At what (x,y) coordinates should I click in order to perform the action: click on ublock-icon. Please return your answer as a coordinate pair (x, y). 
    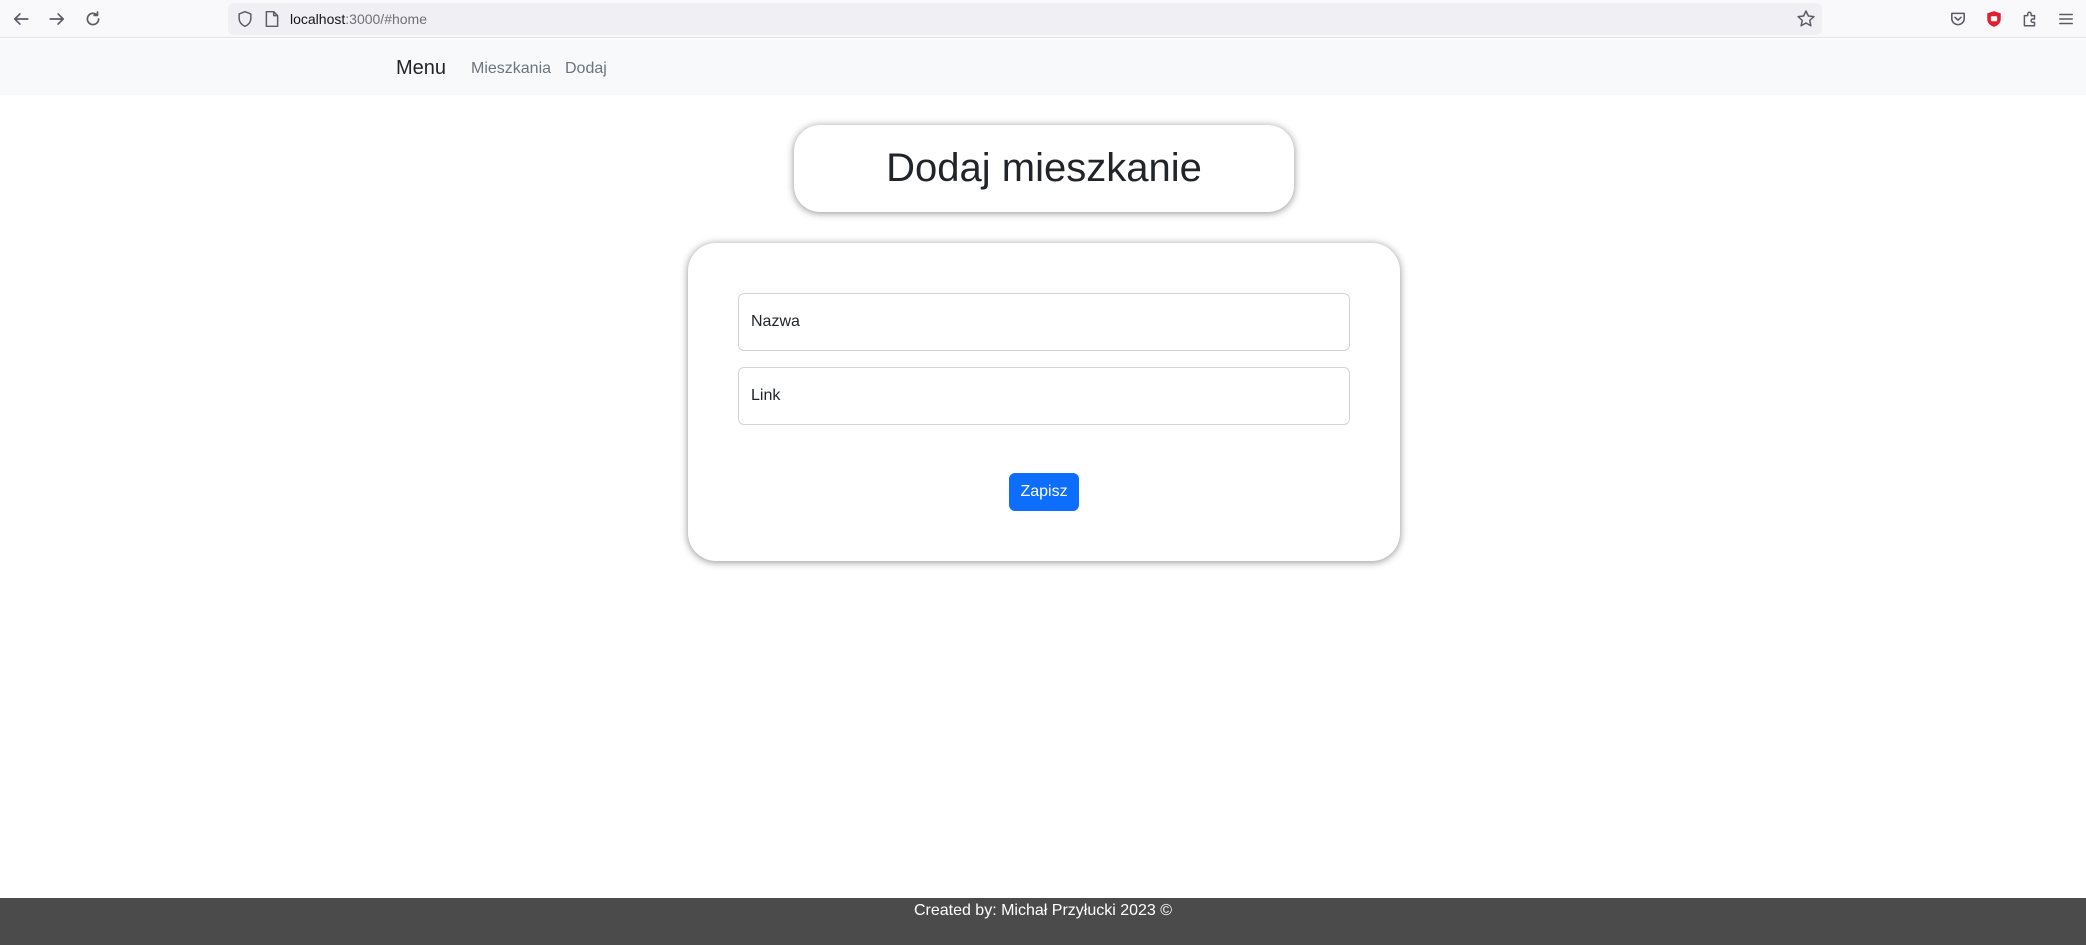
    Looking at the image, I should click on (1994, 19).